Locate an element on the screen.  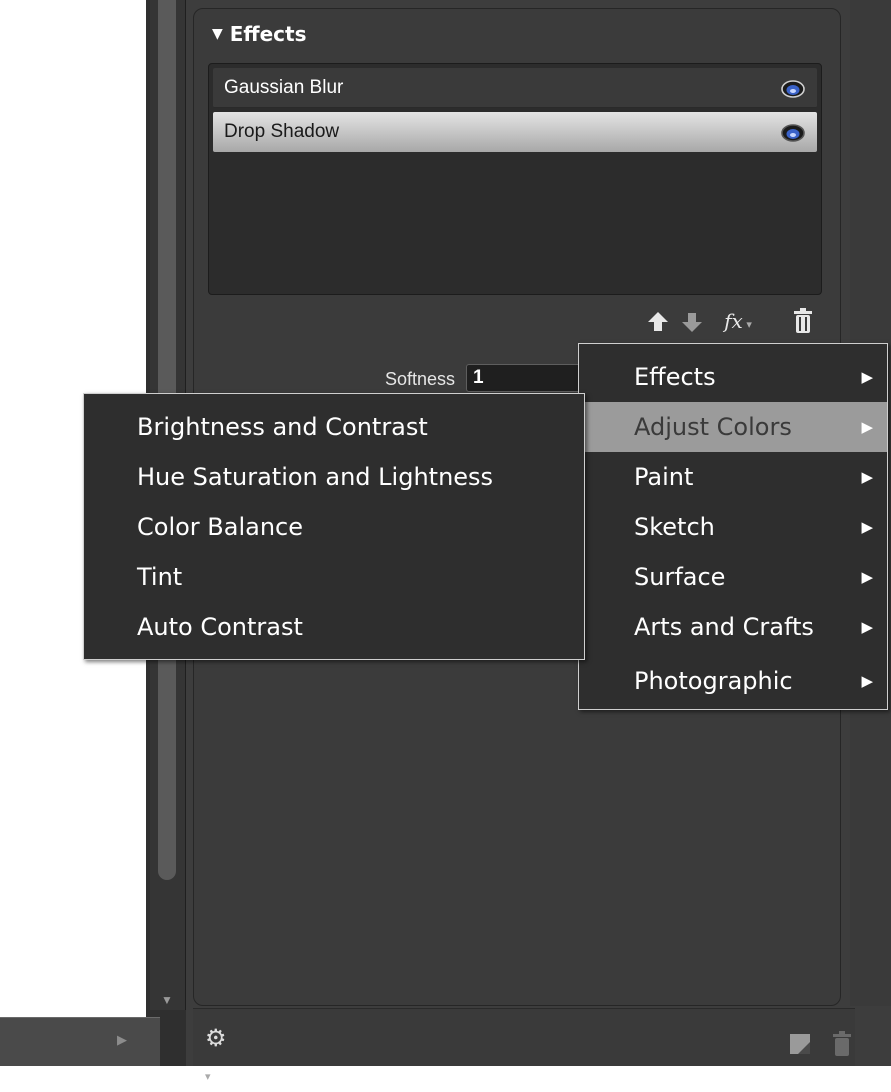
fx-icon: fx ▾ is located at coordinates (738, 321).